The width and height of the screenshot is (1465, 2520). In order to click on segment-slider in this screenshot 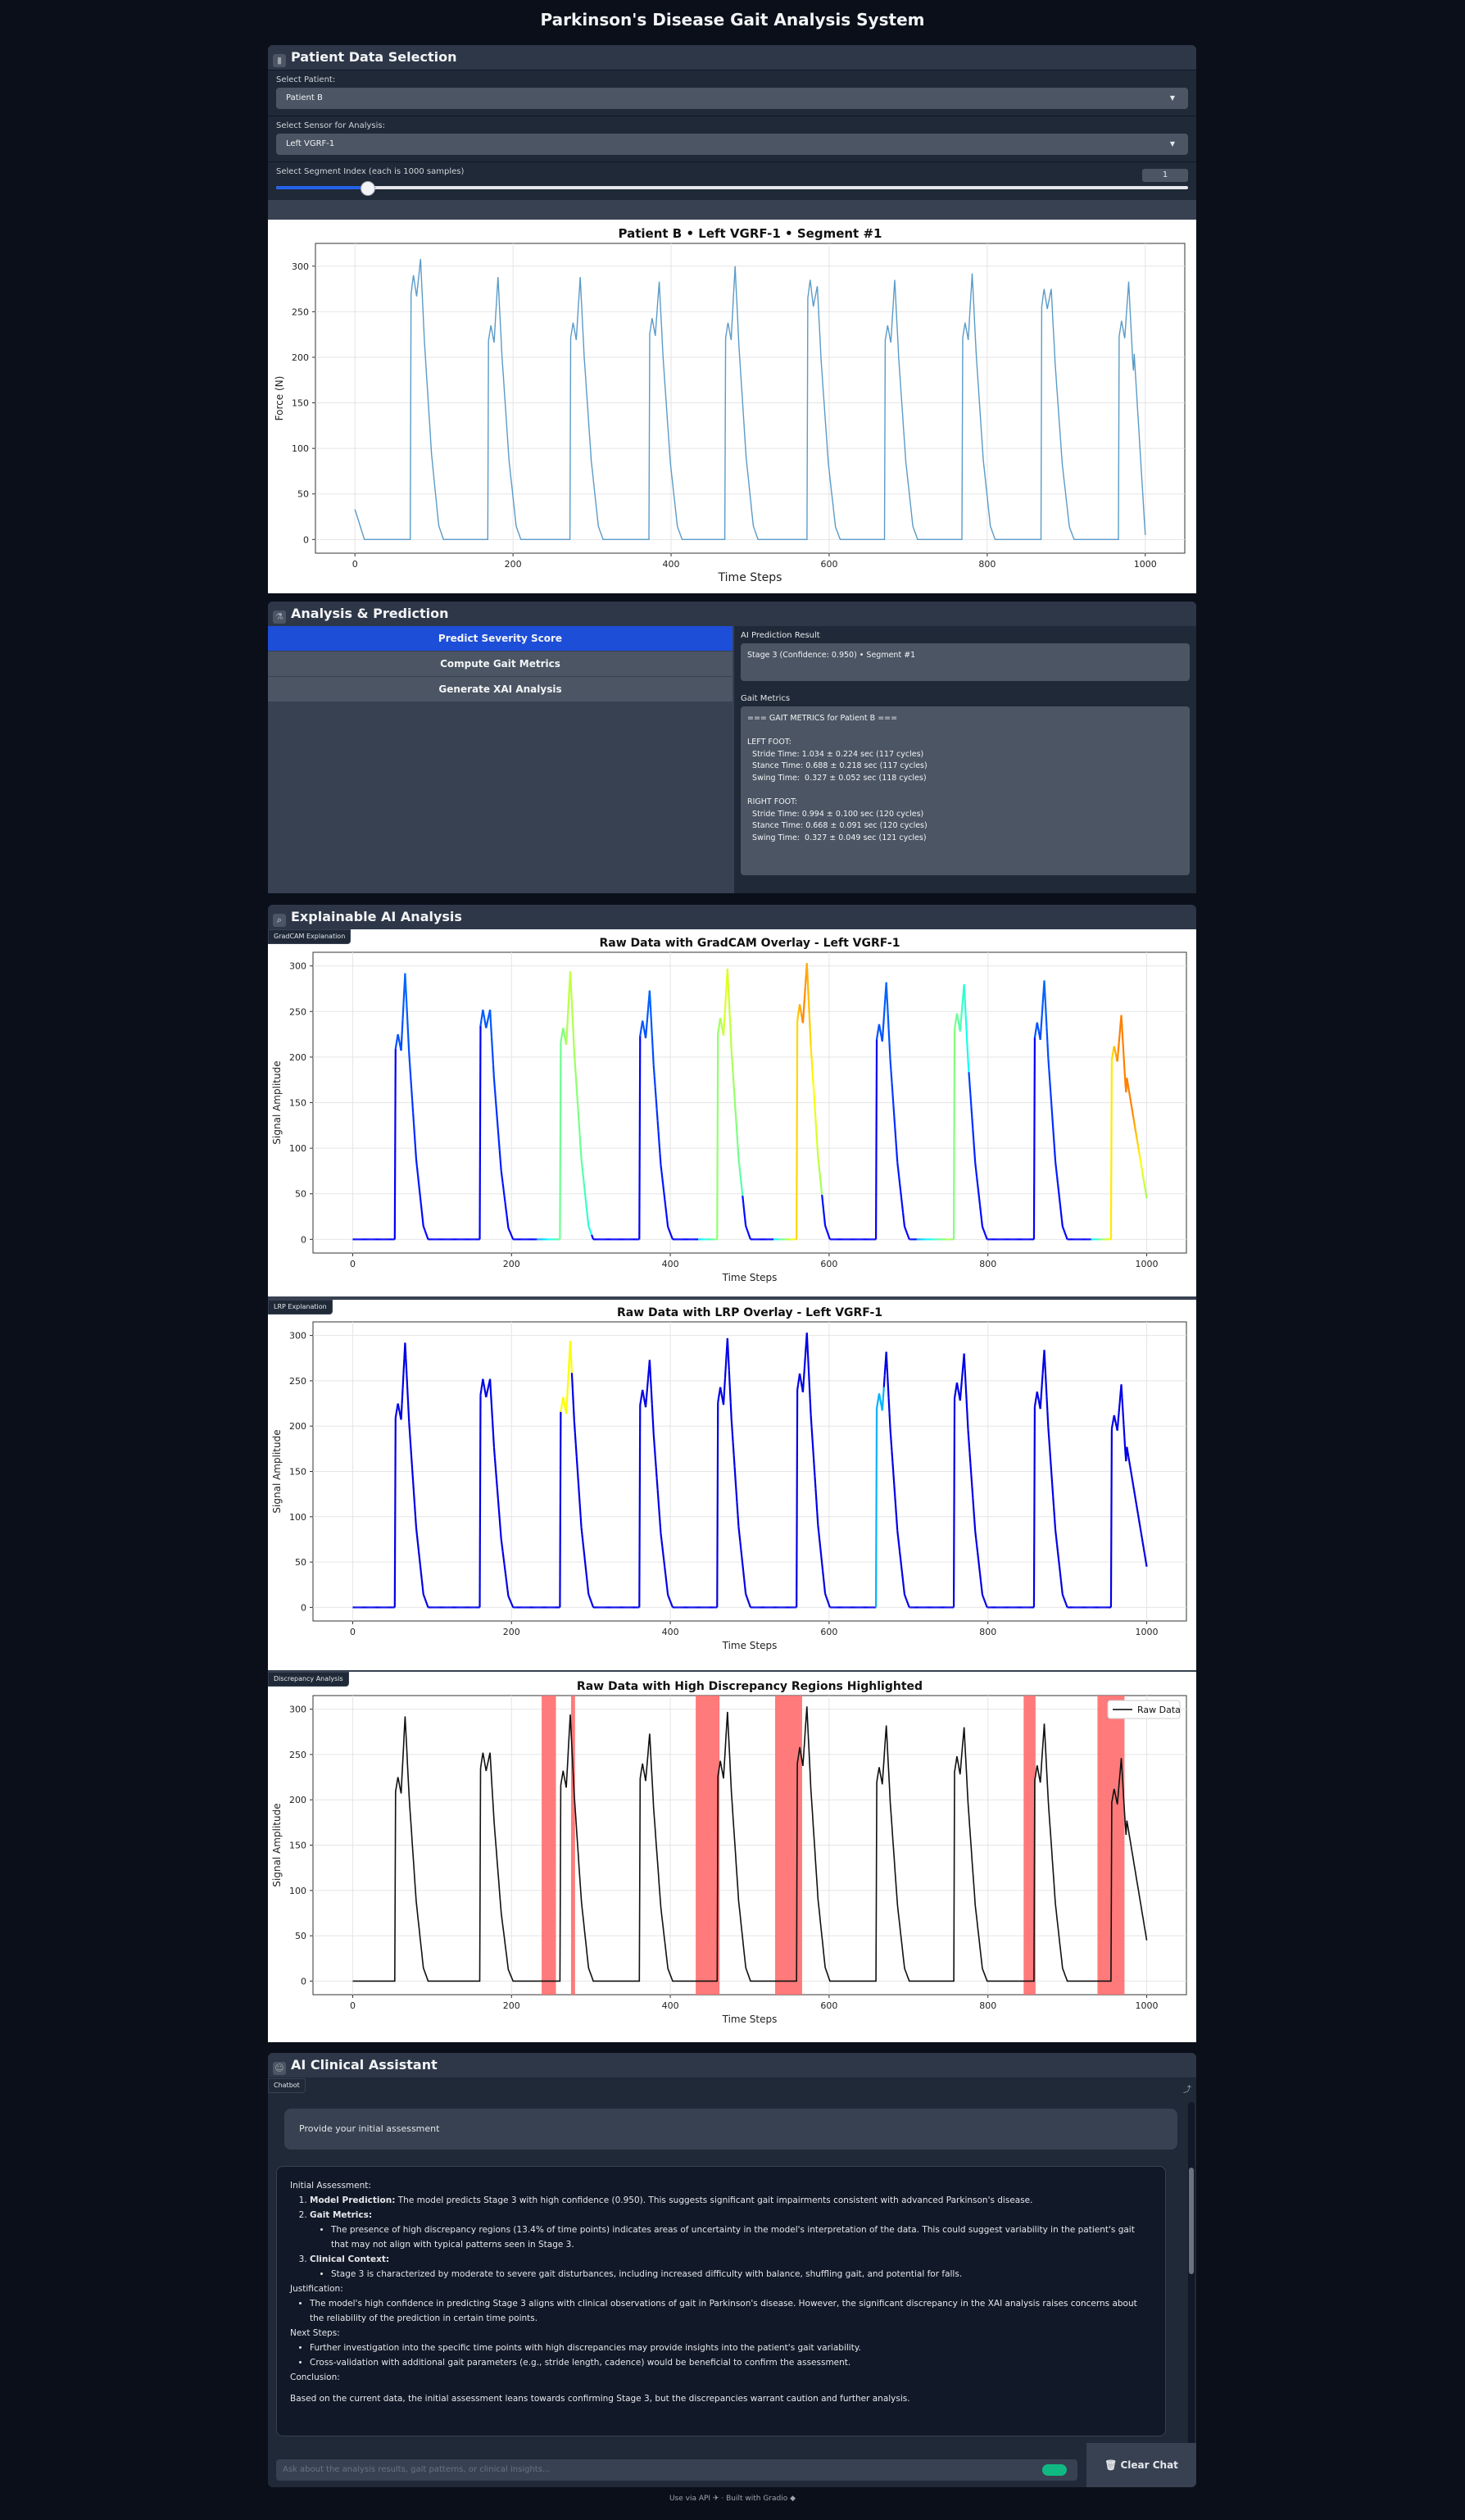, I will do `click(732, 188)`.